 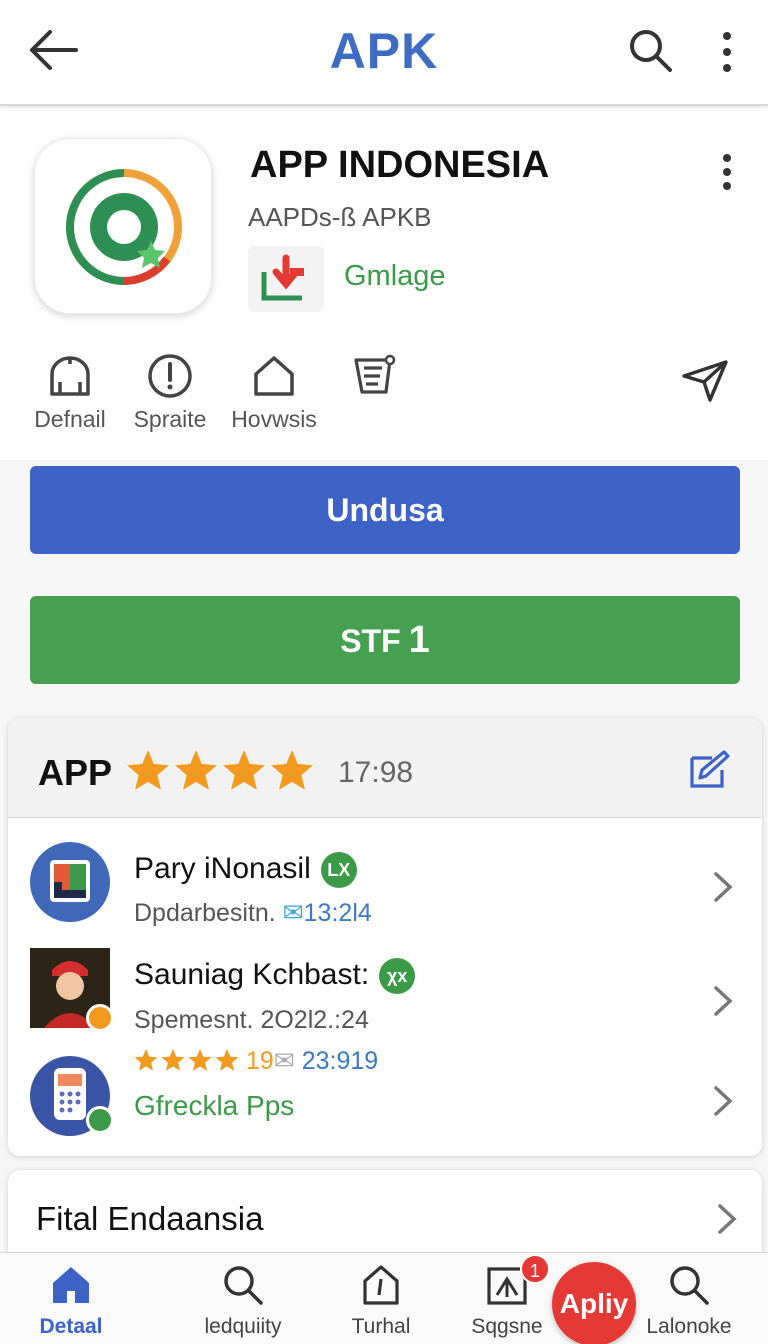 I want to click on action-label: Spraite, so click(x=170, y=419).